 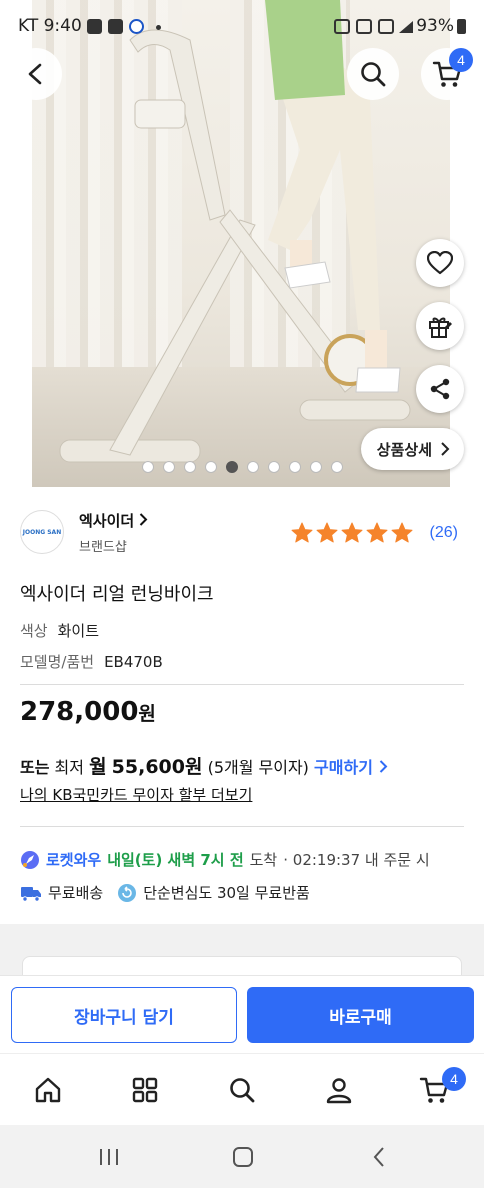 What do you see at coordinates (30, 859) in the screenshot?
I see `rocket-wow-icon` at bounding box center [30, 859].